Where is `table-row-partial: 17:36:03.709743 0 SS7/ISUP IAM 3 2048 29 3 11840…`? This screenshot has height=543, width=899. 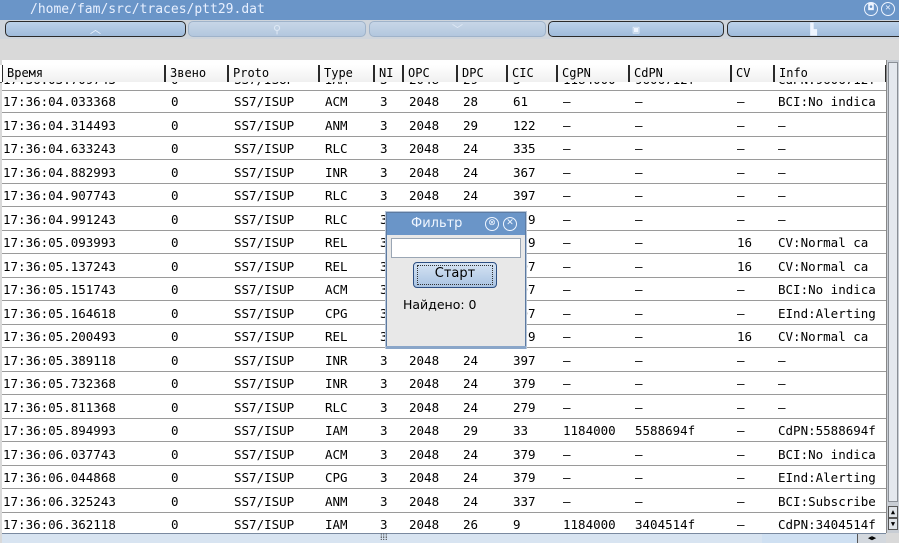 table-row-partial: 17:36:03.709743 0 SS7/ISUP IAM 3 2048 29 3 11840… is located at coordinates (444, 86).